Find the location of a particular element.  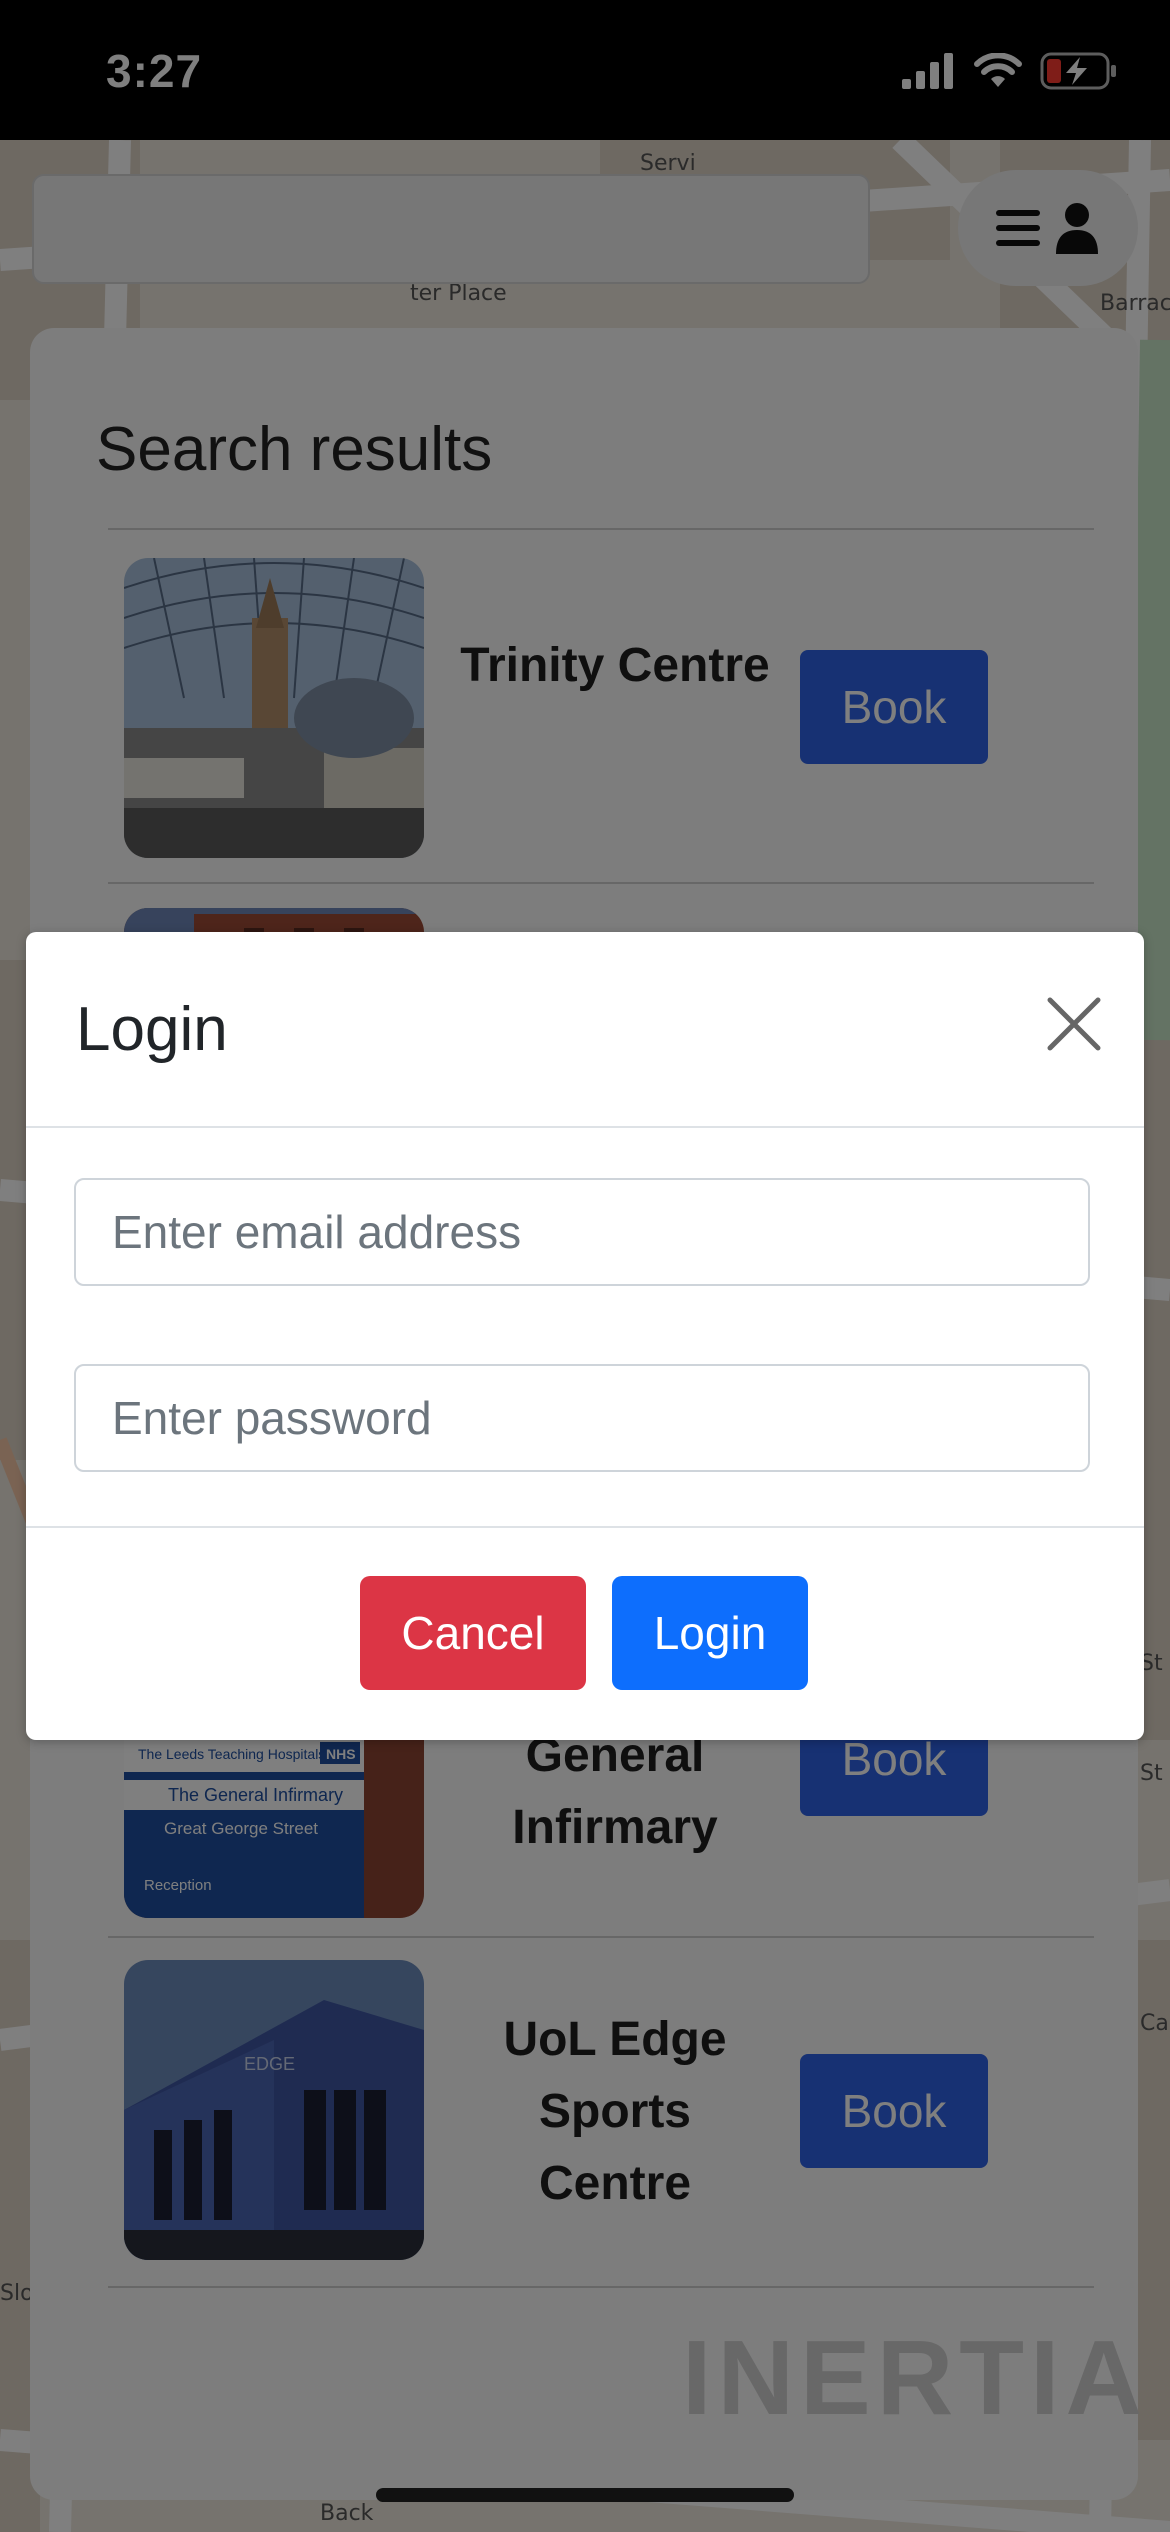

modal-title: Login is located at coordinates (152, 1029).